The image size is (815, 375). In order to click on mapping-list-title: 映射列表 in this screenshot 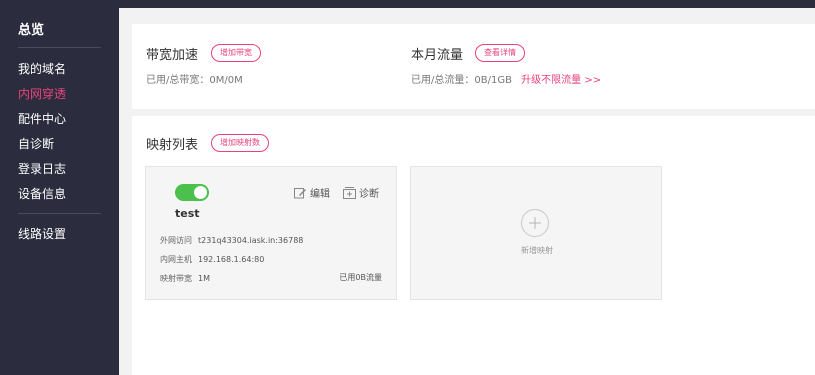, I will do `click(172, 145)`.